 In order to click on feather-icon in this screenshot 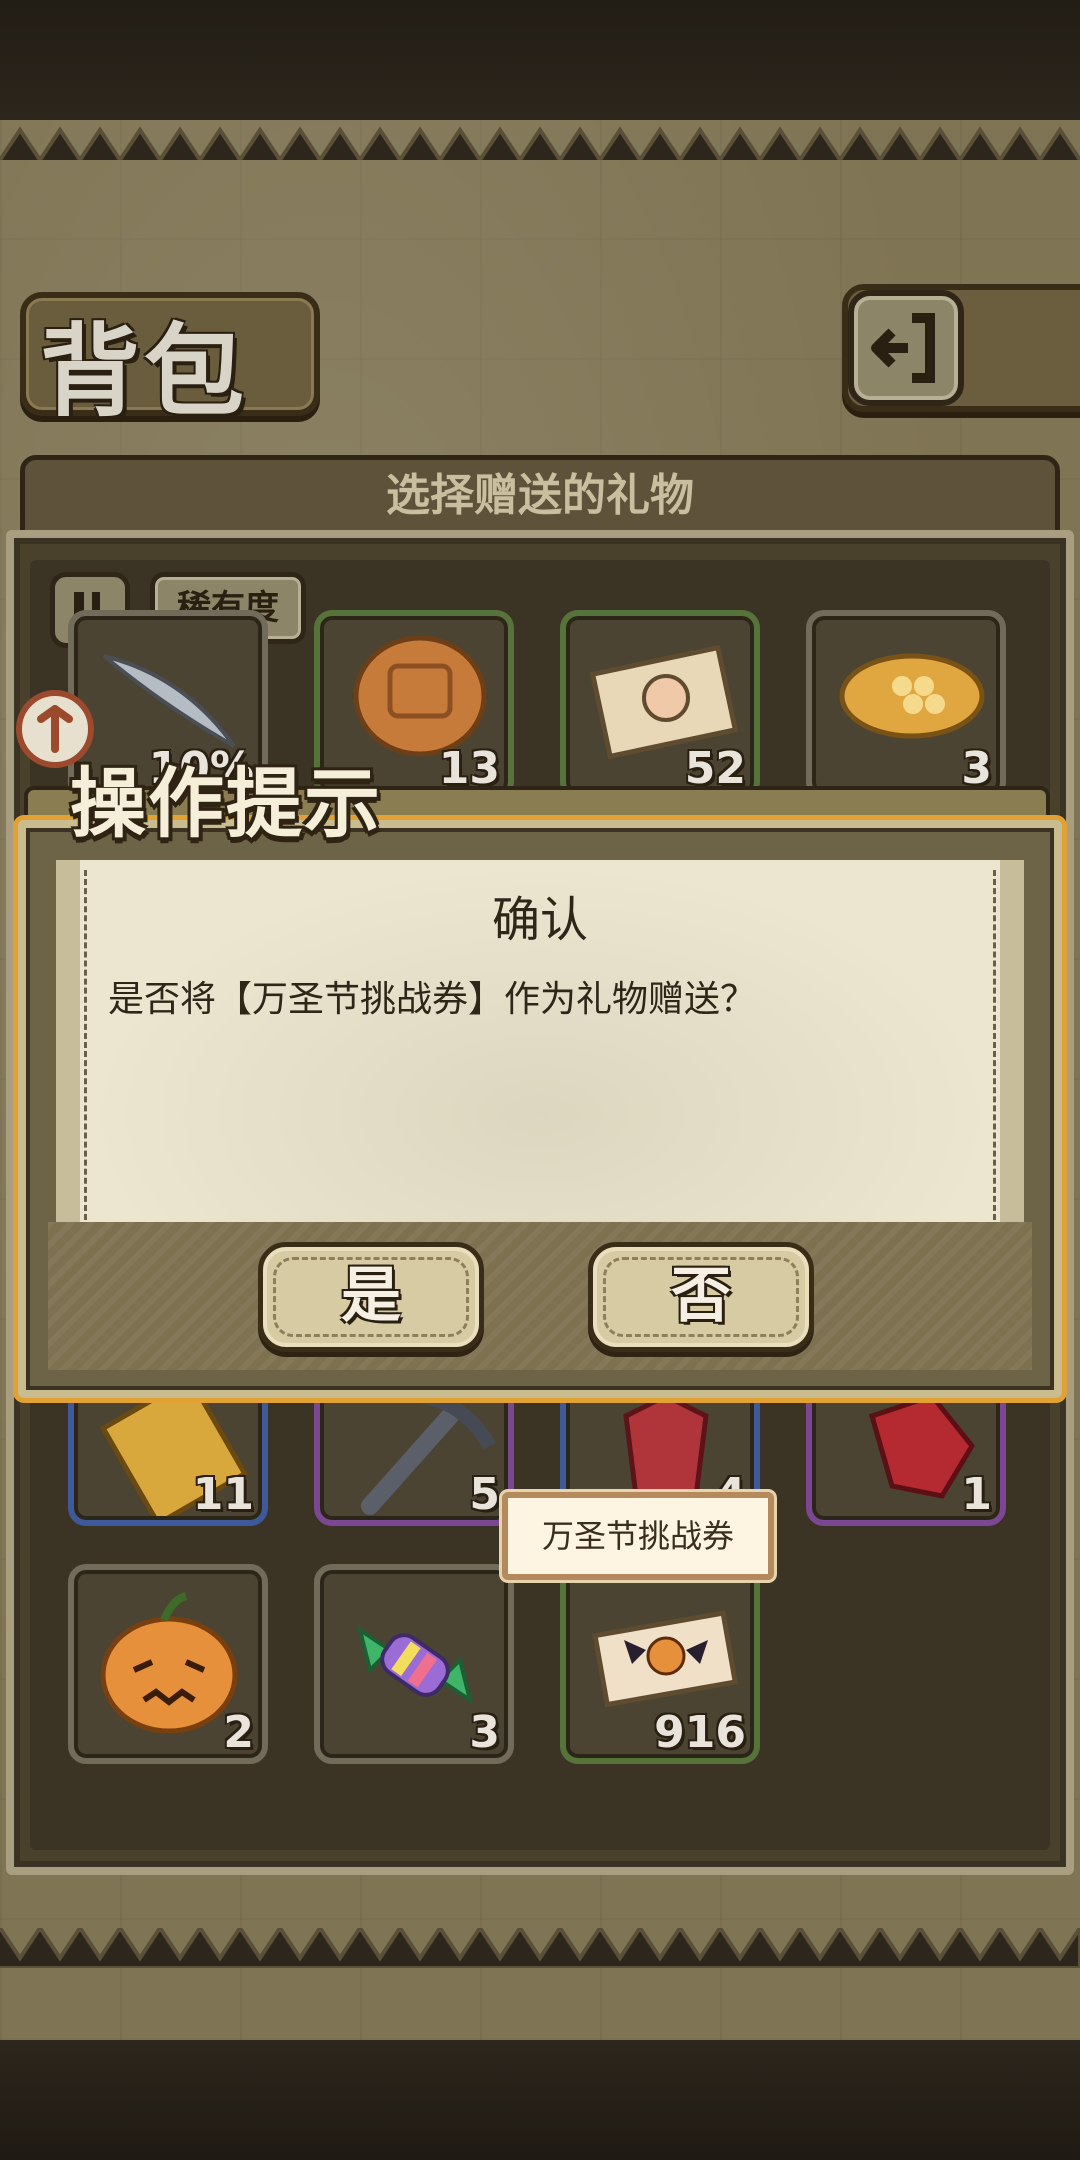, I will do `click(169, 701)`.